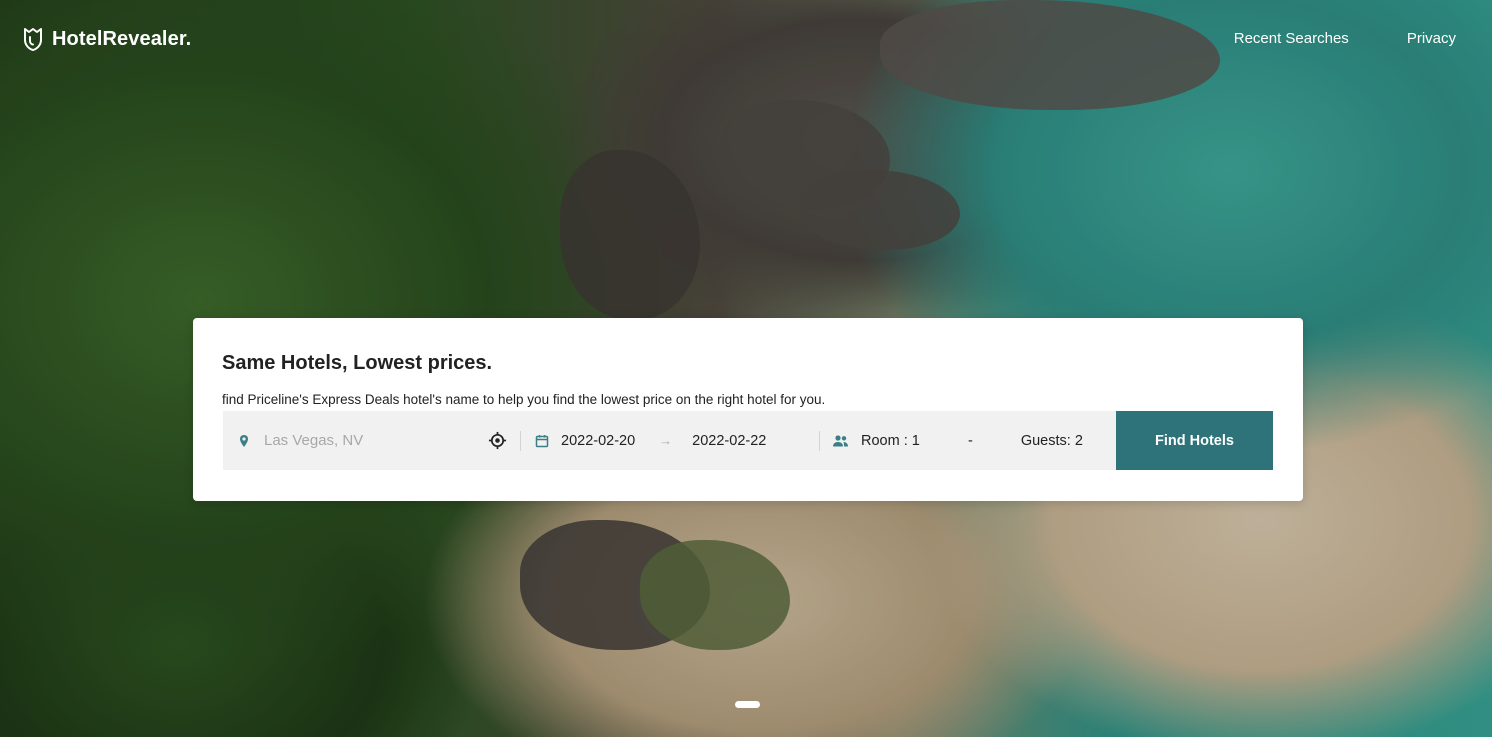  I want to click on nav-privacy: Privacy, so click(1431, 38).